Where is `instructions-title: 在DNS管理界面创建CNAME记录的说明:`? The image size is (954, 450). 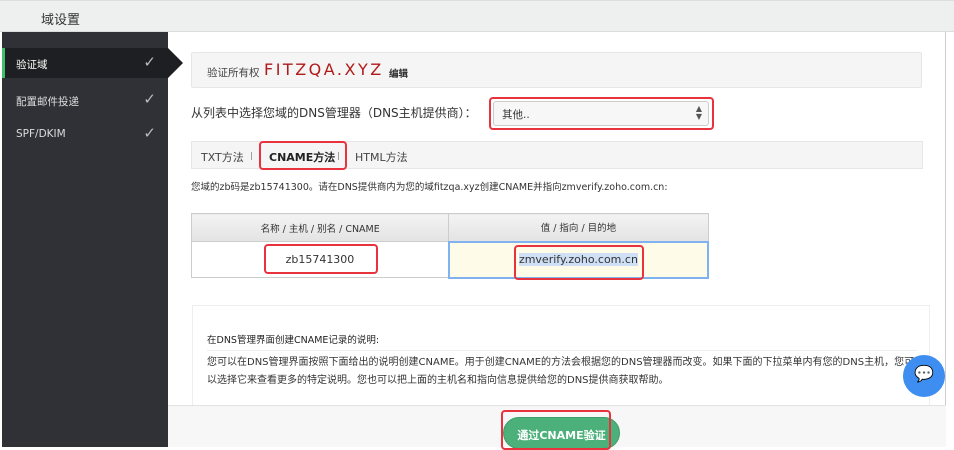
instructions-title: 在DNS管理界面创建CNAME记录的说明: is located at coordinates (562, 341).